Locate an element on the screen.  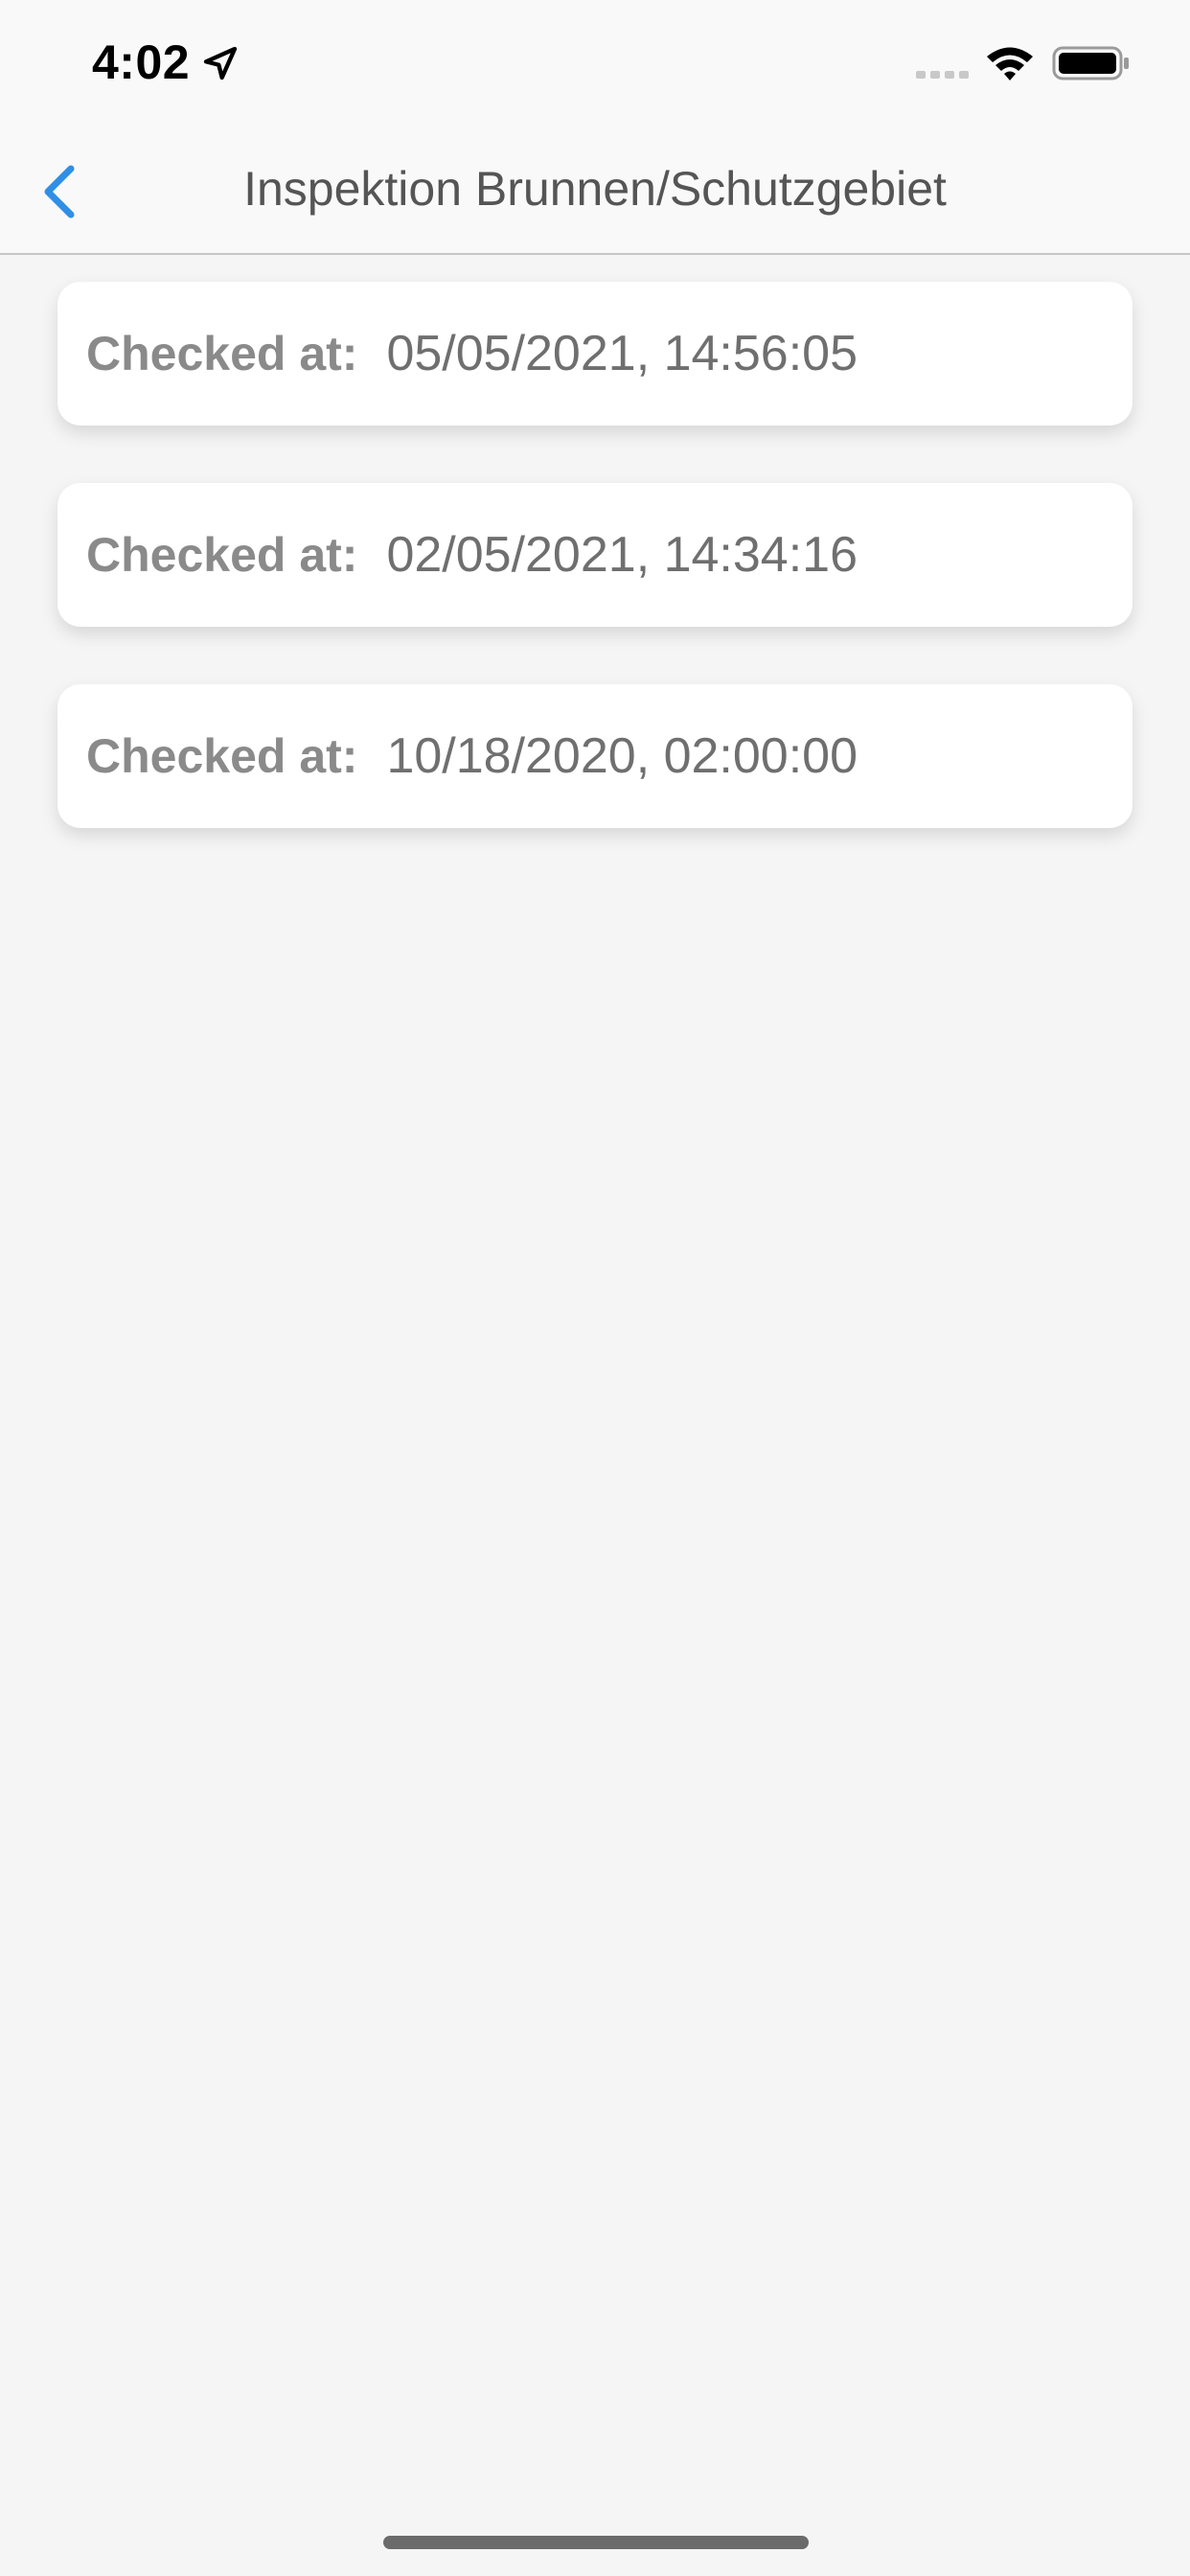
page-title: Inspektion Brunnen/Schutzgebiet is located at coordinates (595, 189).